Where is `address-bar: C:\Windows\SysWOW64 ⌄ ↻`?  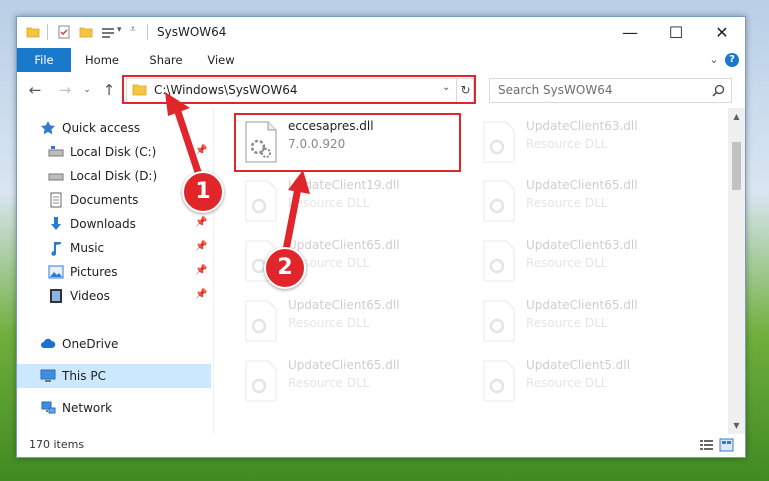
address-bar: C:\Windows\SysWOW64 ⌄ ↻ is located at coordinates (300, 90).